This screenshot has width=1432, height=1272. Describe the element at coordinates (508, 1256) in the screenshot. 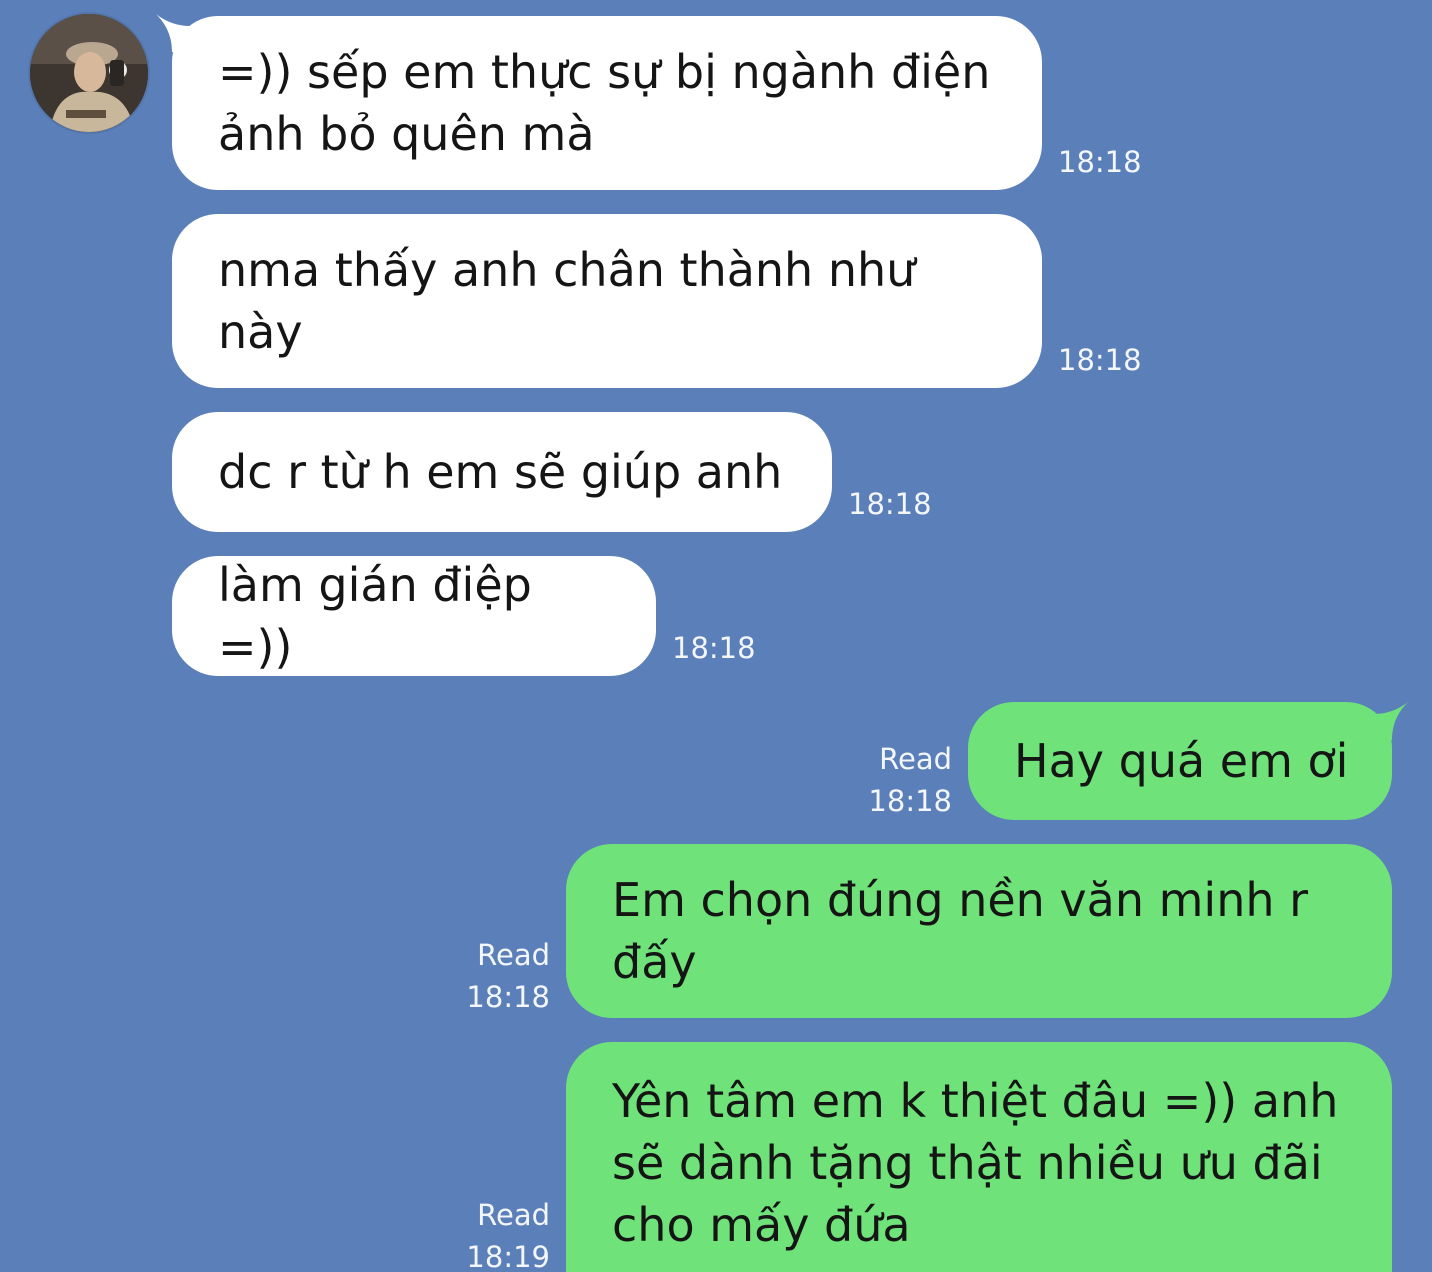

I see `message-timestamp: 18:19` at that location.